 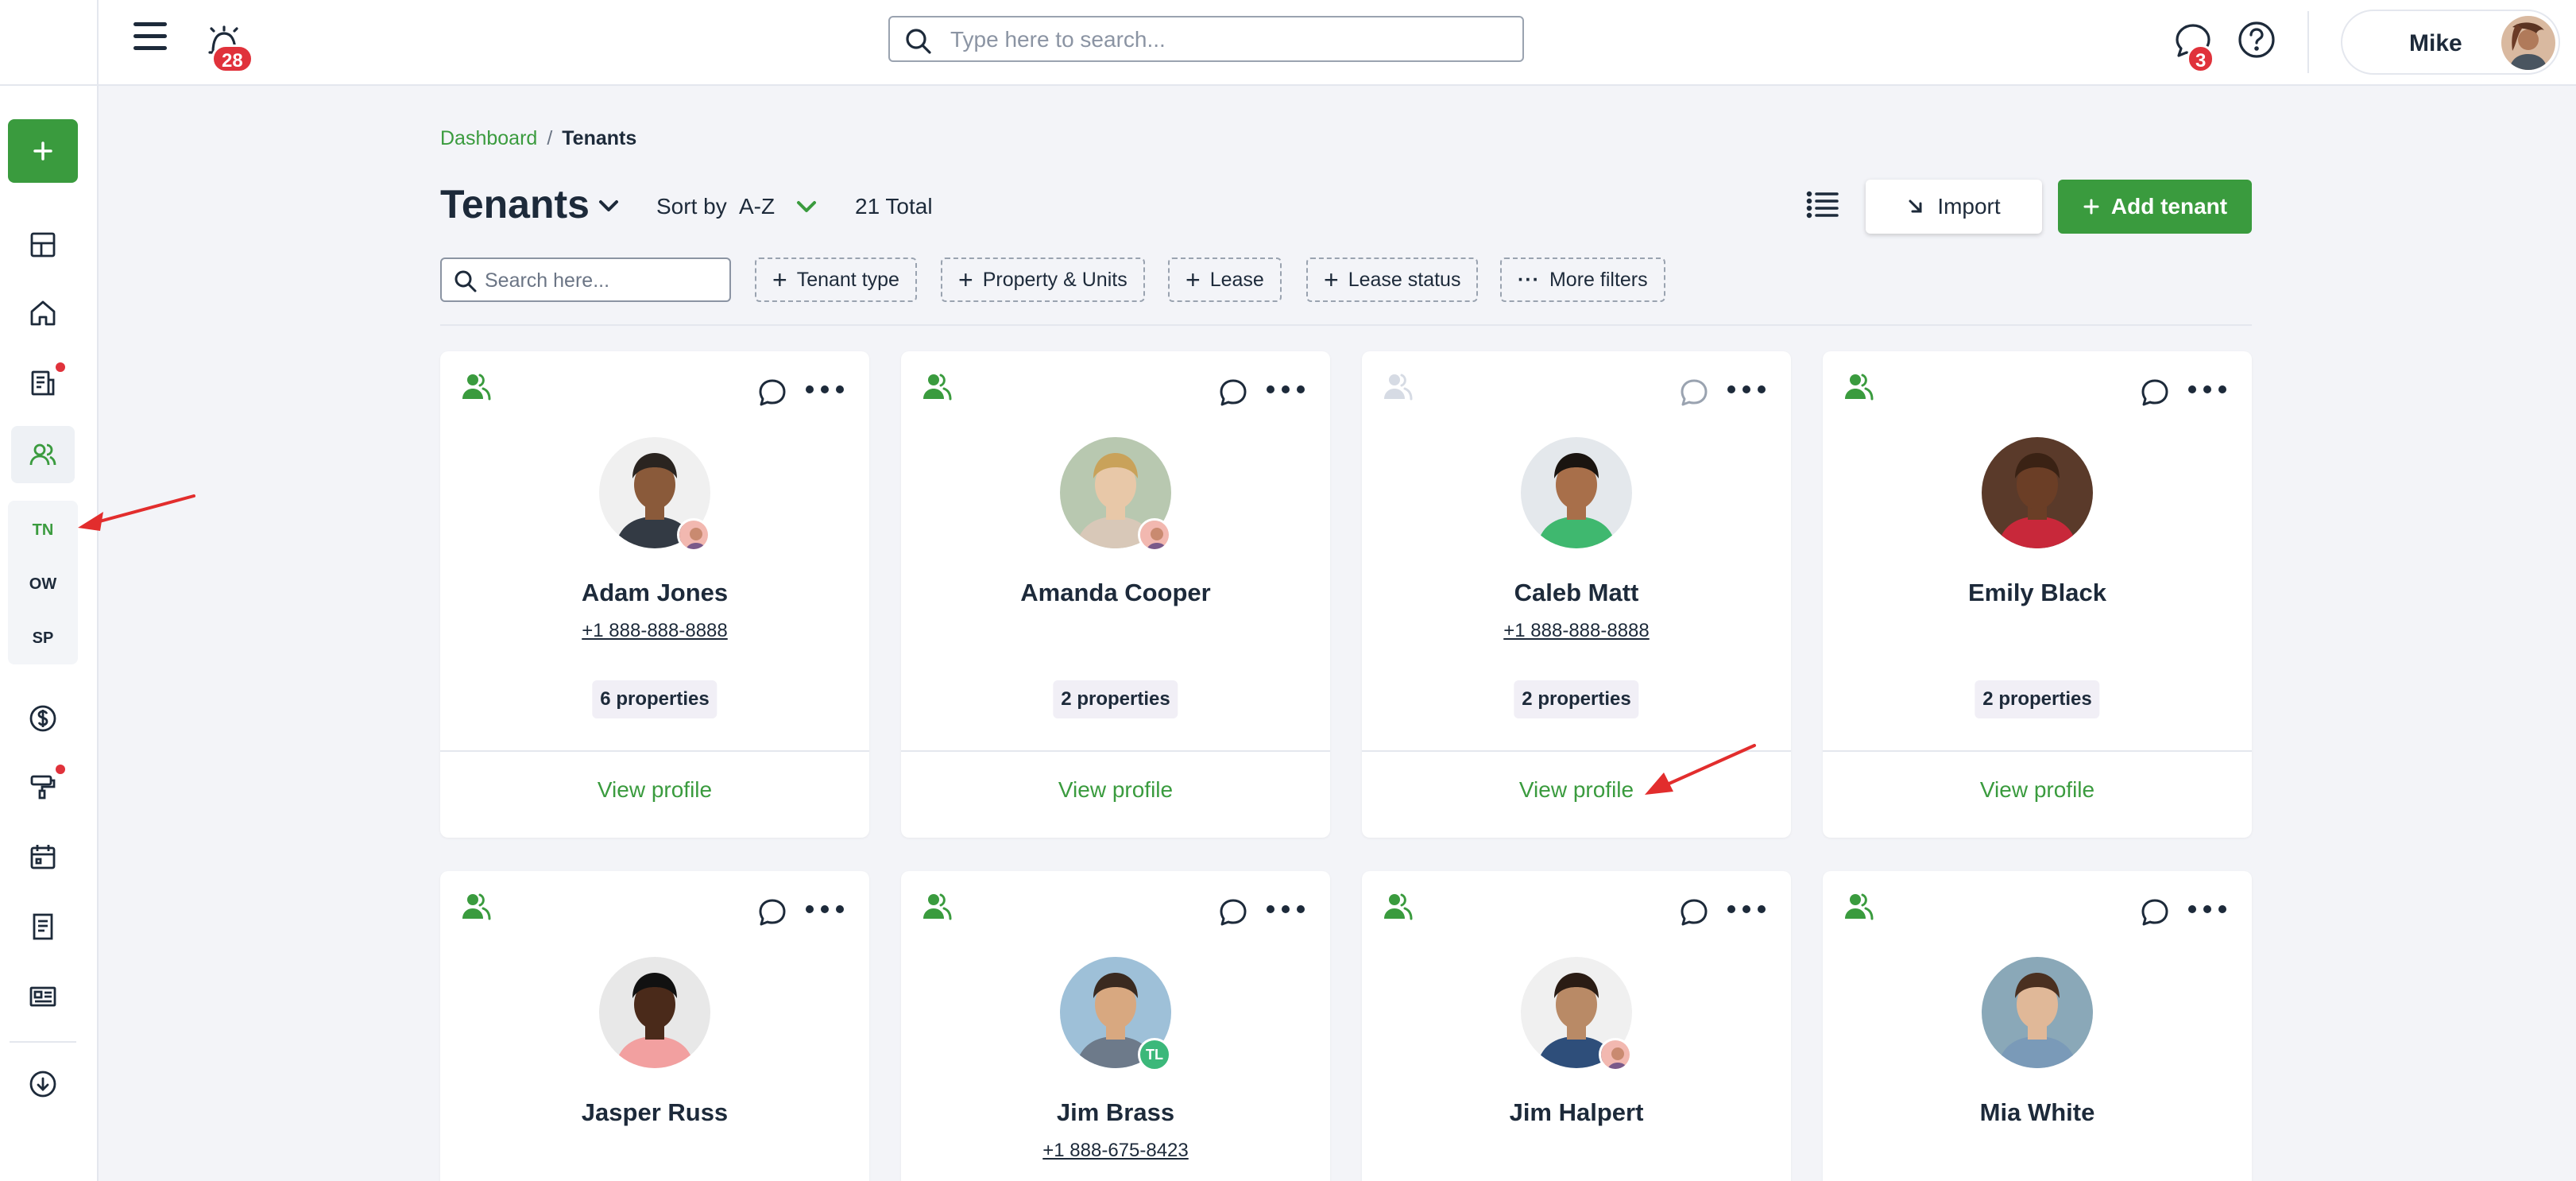 I want to click on filter-more: ··· More filters, so click(x=1582, y=279).